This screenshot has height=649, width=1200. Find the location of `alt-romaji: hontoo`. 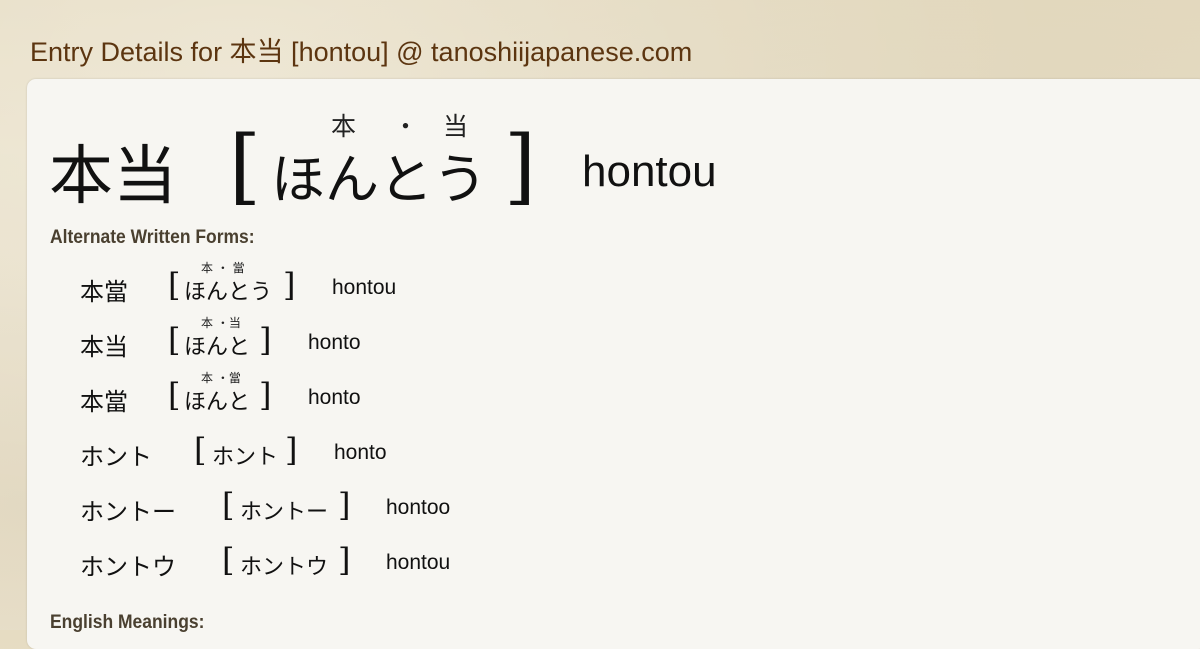

alt-romaji: hontoo is located at coordinates (418, 507).